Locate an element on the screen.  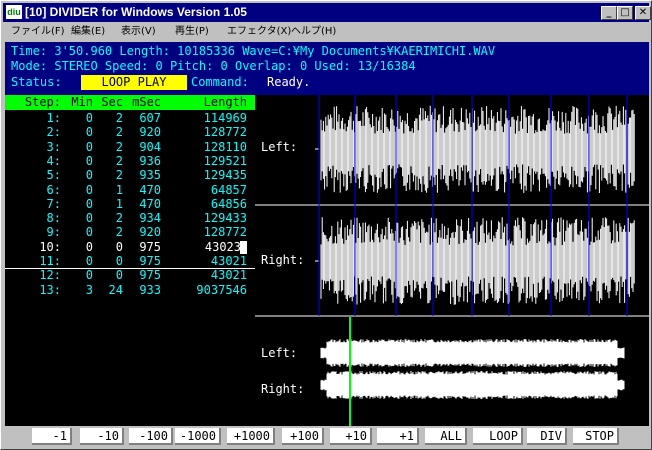
table-row: 1: 0 2 607 114969 is located at coordinates (130, 118).